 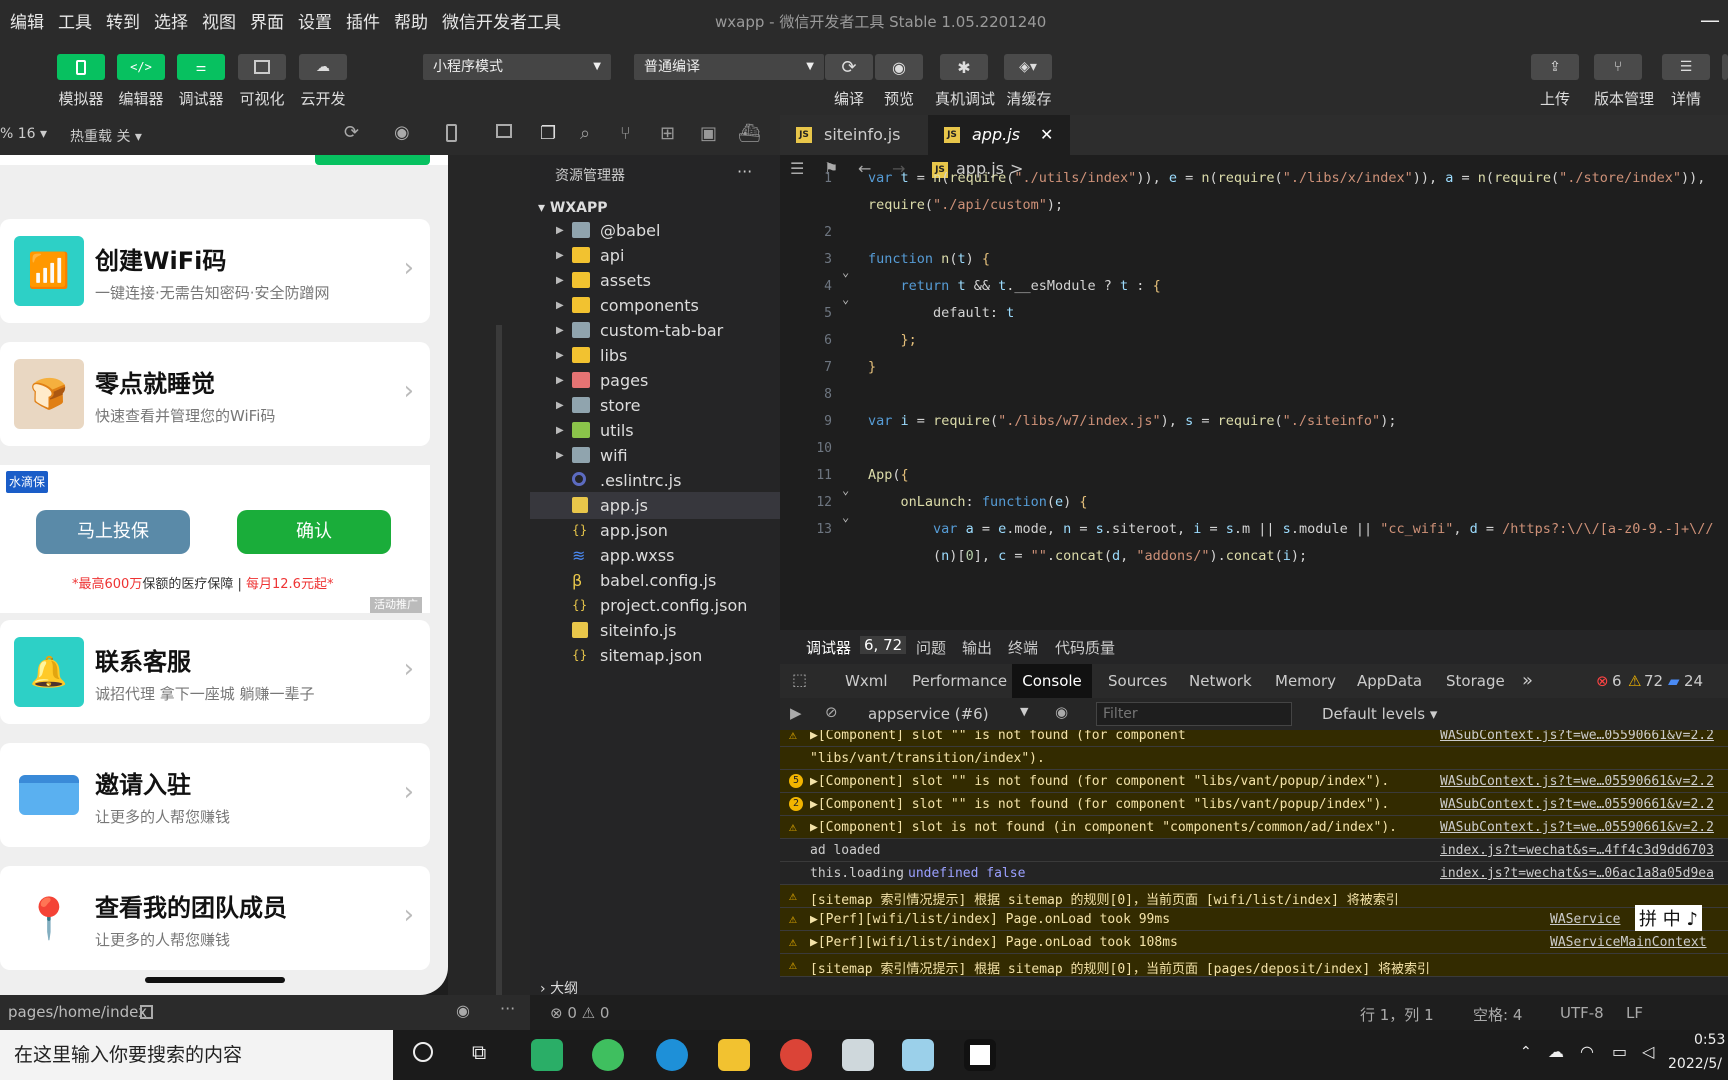 What do you see at coordinates (1648, 1051) in the screenshot?
I see `volume-icon: ◁` at bounding box center [1648, 1051].